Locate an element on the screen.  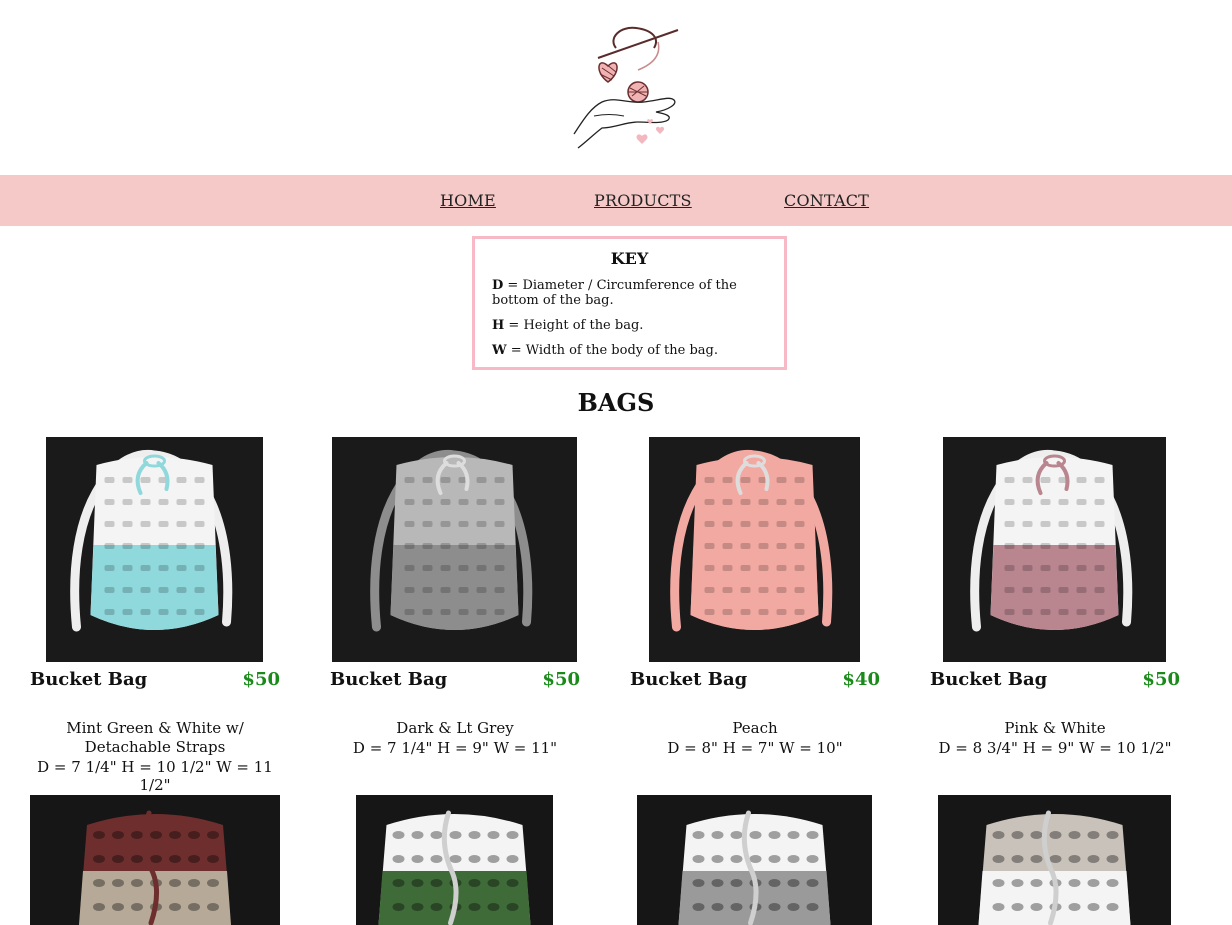
key-letter: D is located at coordinates (498, 285).